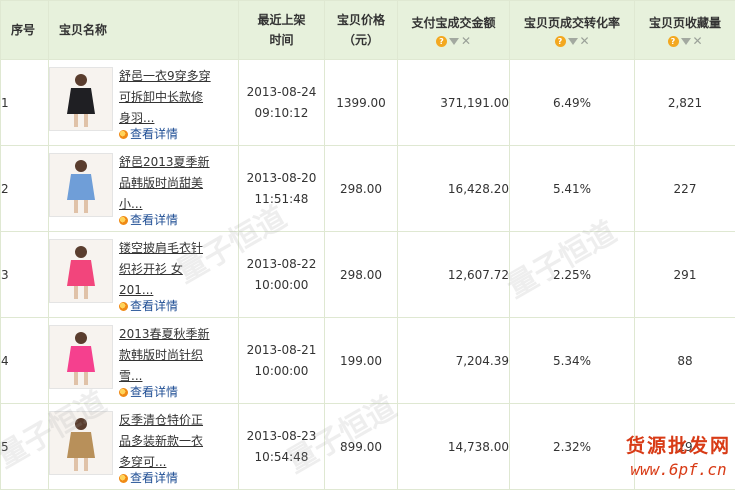 This screenshot has width=735, height=490. Describe the element at coordinates (572, 360) in the screenshot. I see `conversion-cell: 5.34%` at that location.